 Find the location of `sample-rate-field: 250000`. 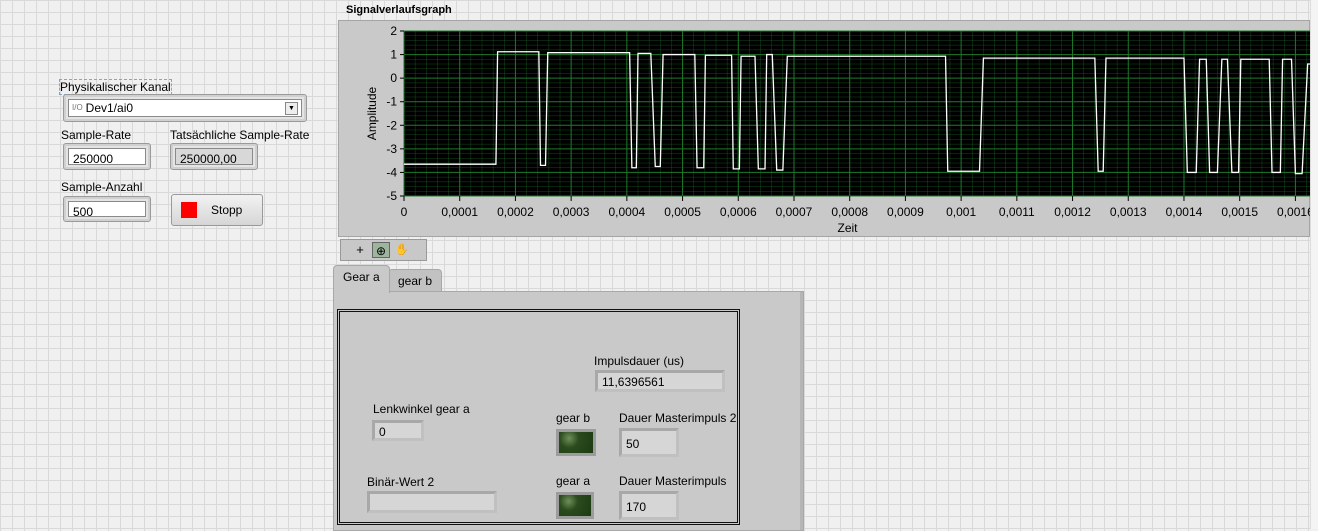

sample-rate-field: 250000 is located at coordinates (107, 156).